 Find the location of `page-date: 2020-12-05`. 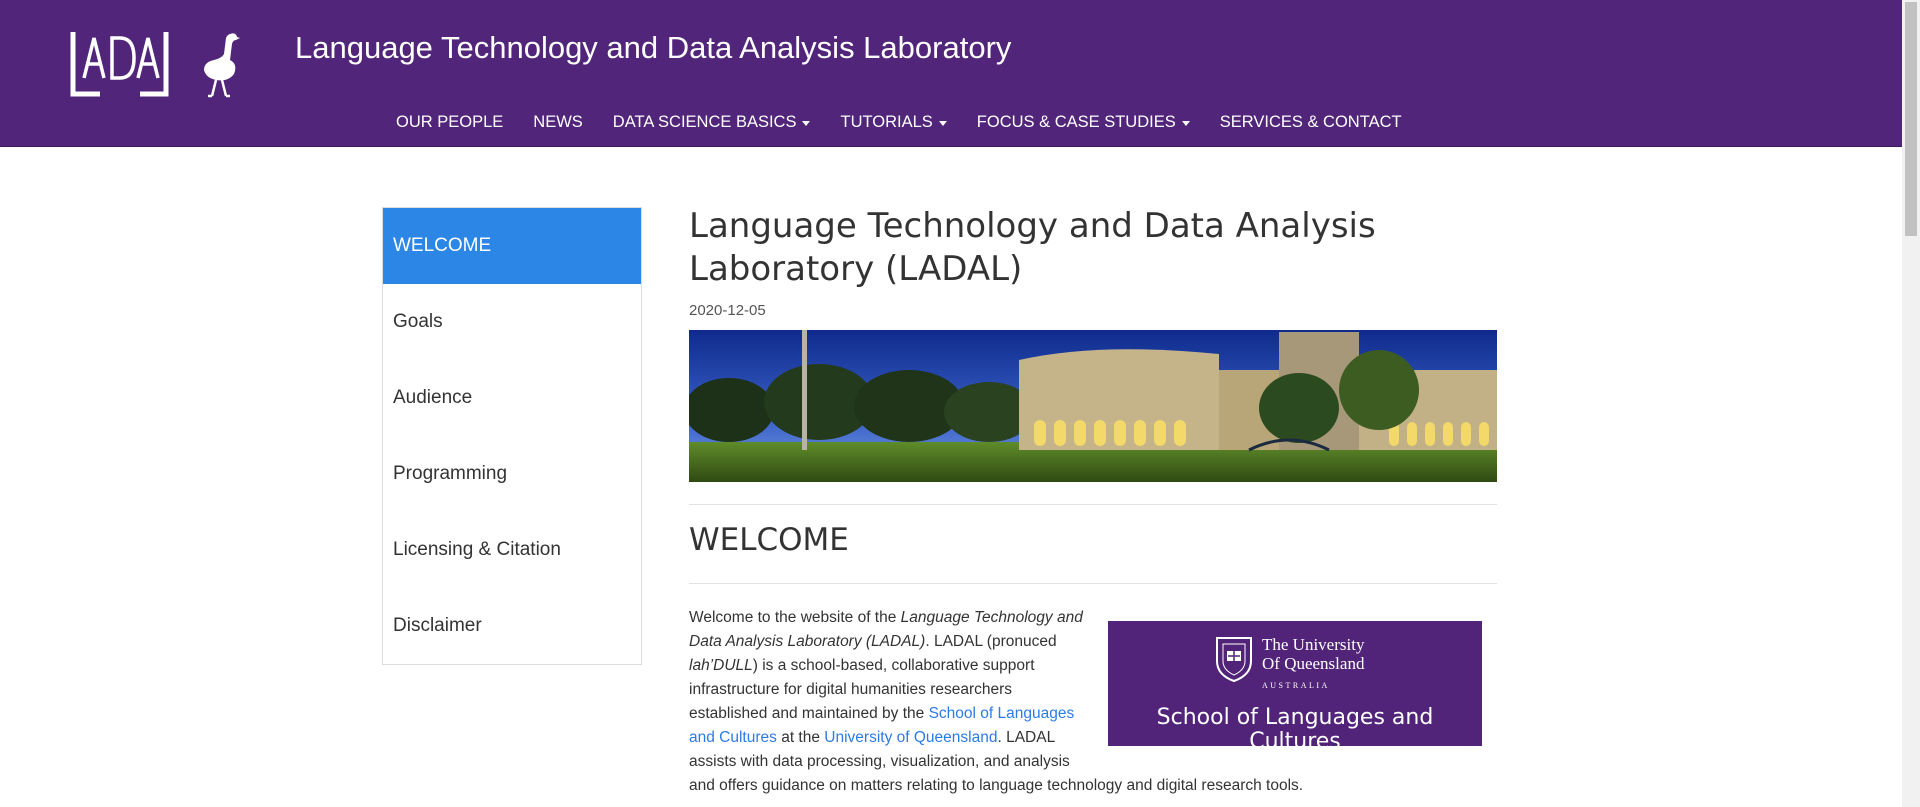

page-date: 2020-12-05 is located at coordinates (727, 310).